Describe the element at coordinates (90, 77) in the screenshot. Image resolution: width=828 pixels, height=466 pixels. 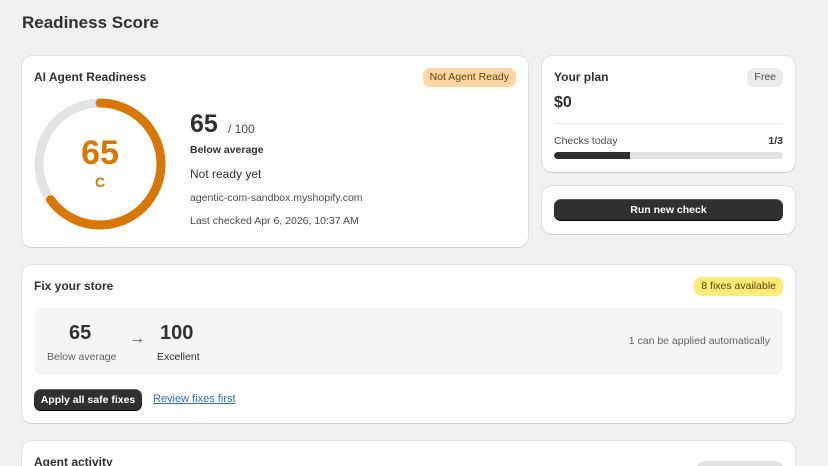
I see `readiness-card-title: AI Agent Readiness` at that location.